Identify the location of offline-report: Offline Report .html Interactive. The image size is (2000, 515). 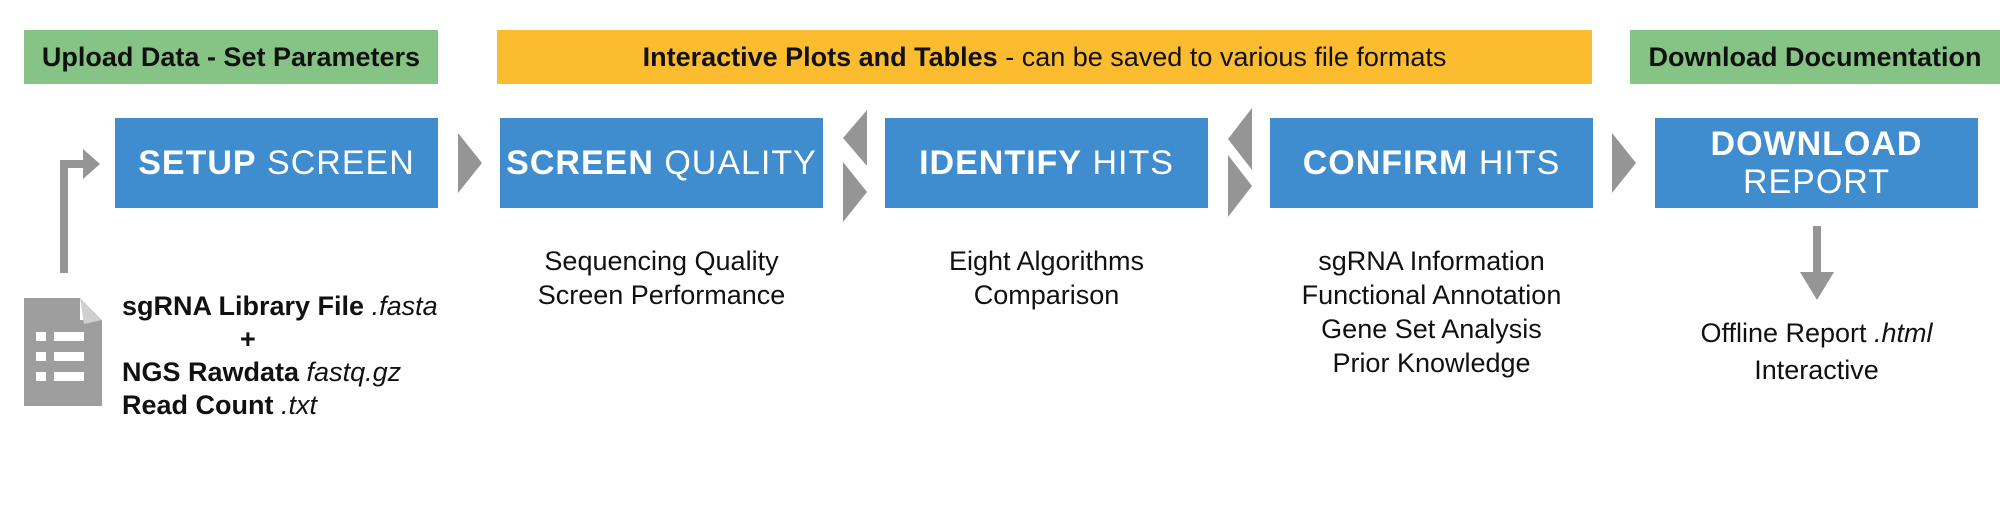
(1816, 352).